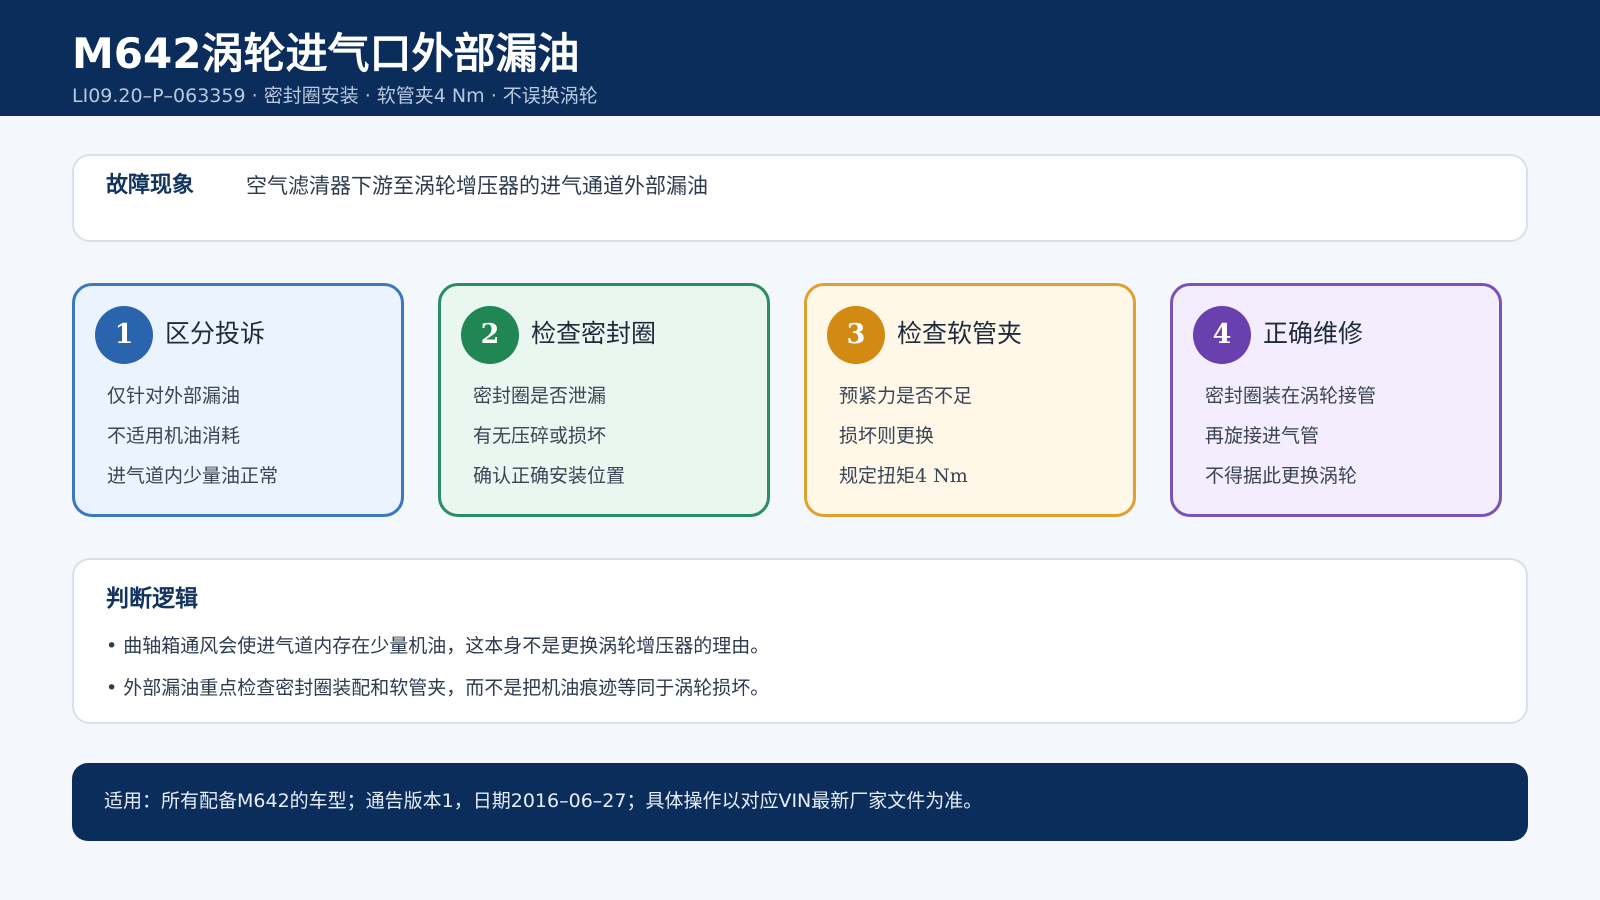 This screenshot has height=900, width=1600. What do you see at coordinates (856, 335) in the screenshot?
I see `step-number-badge: 3` at bounding box center [856, 335].